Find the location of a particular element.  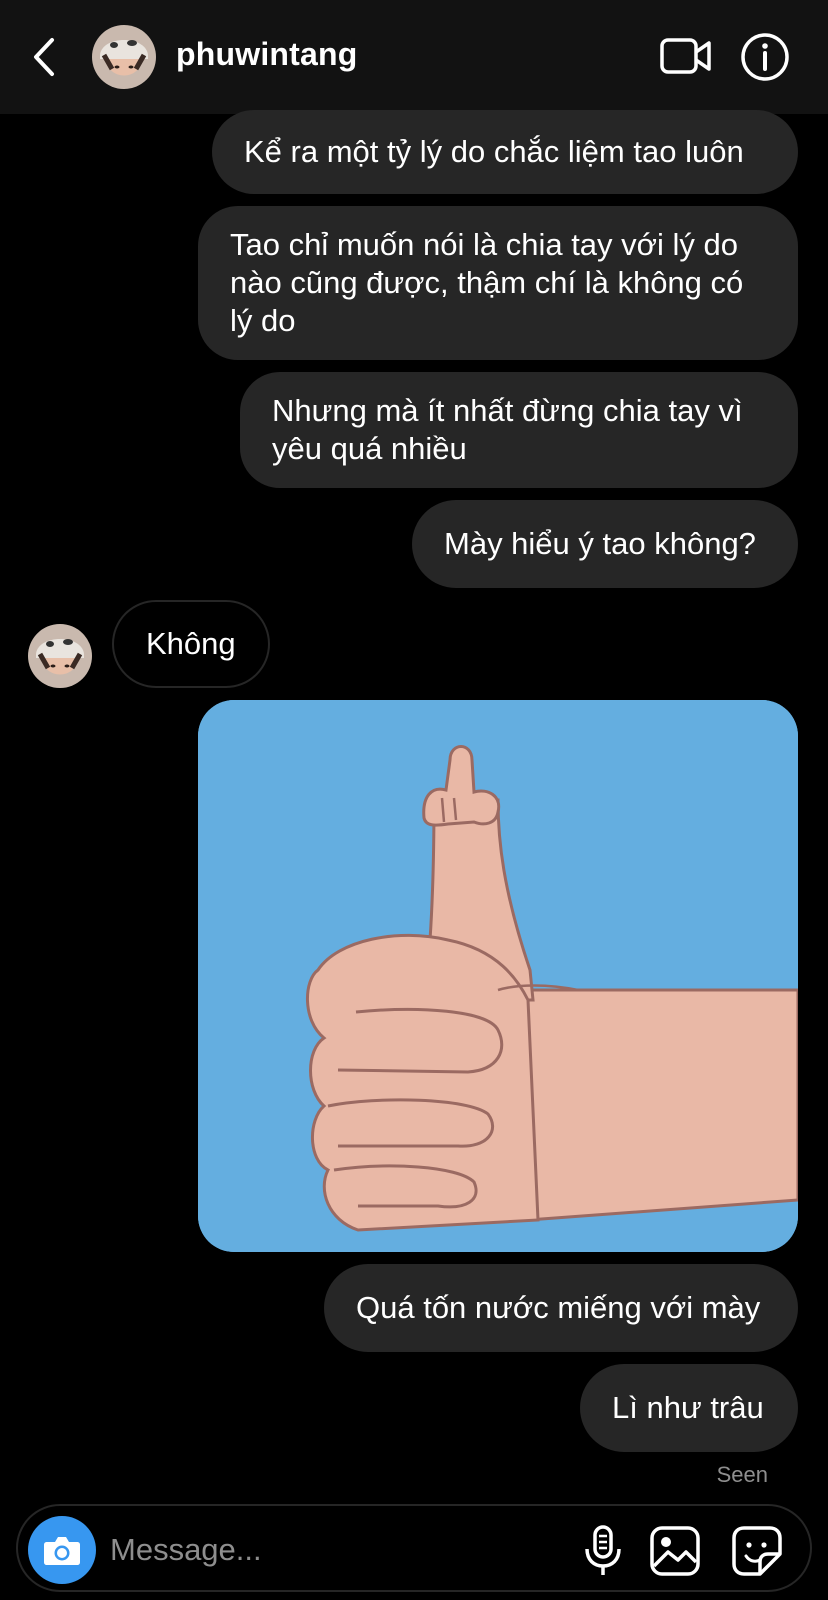

message-text: Lì như trâu is located at coordinates (688, 1407).